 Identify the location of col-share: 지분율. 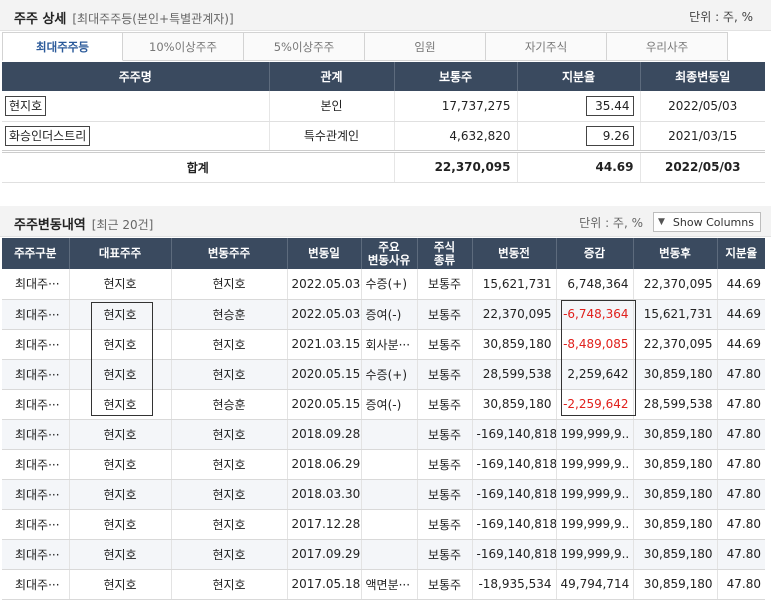
(741, 253).